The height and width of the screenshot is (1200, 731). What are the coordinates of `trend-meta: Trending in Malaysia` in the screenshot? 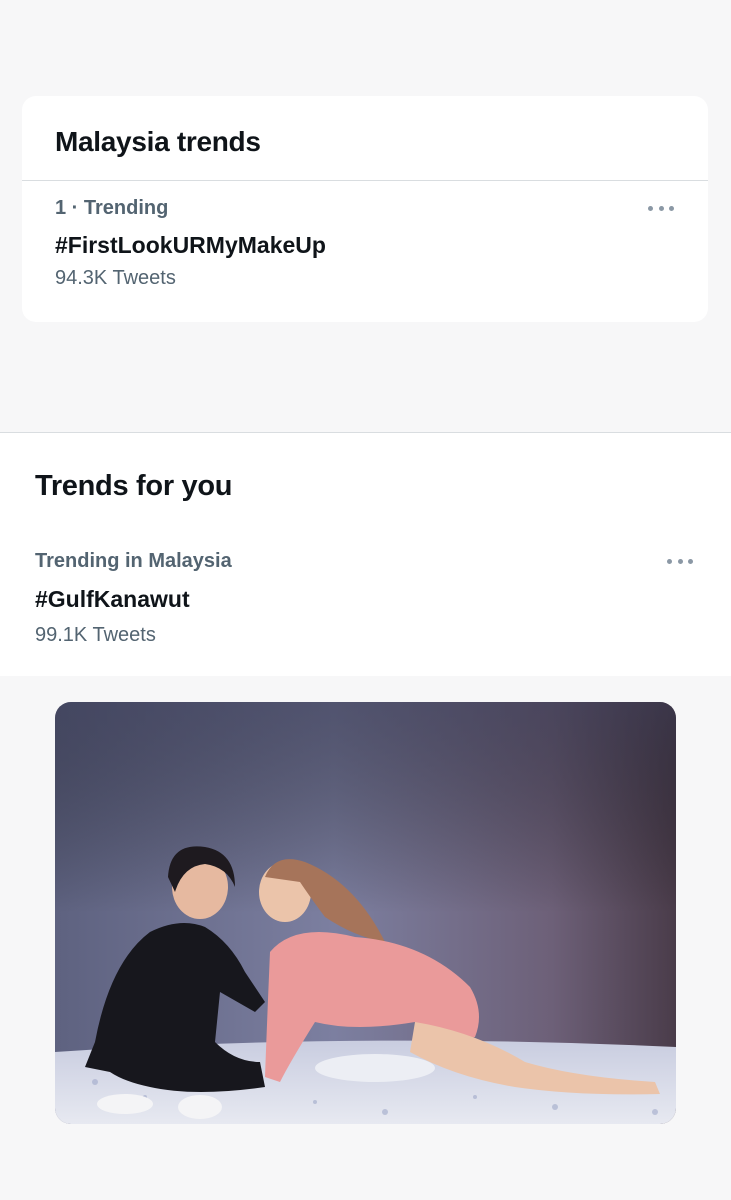 It's located at (133, 561).